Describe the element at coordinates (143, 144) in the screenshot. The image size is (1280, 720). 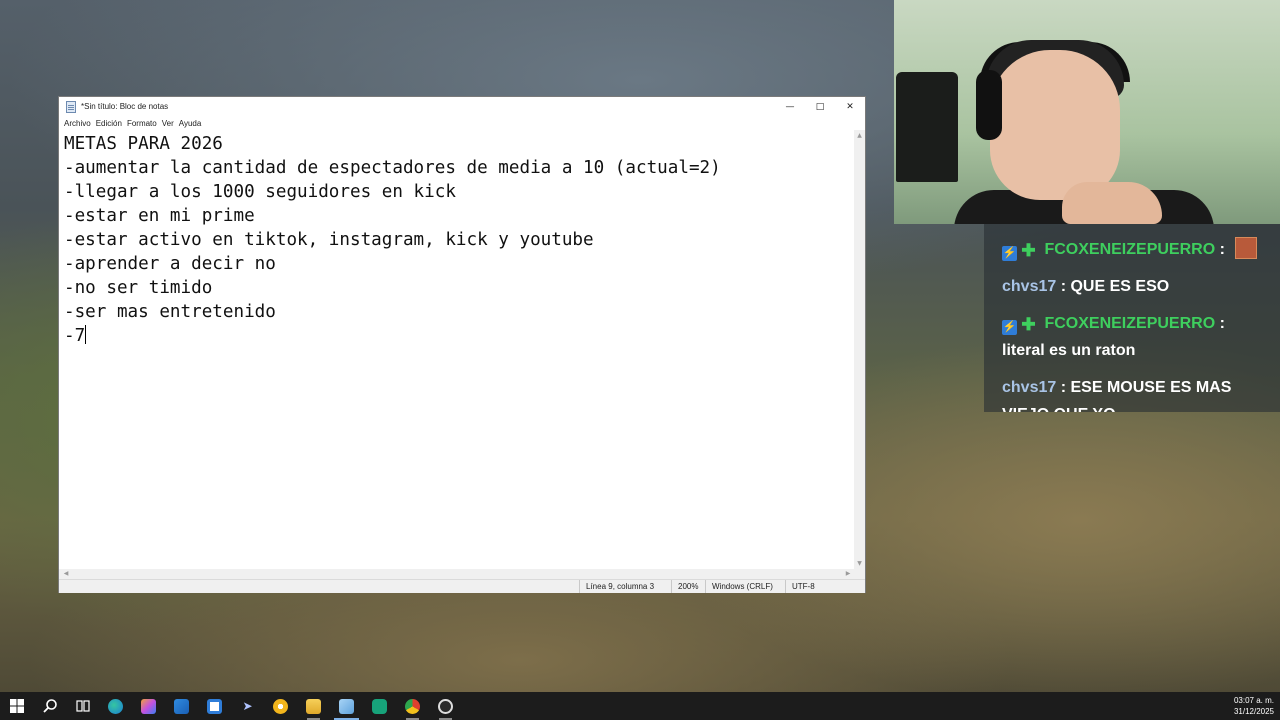
I see `text-line: METAS PARA 2026` at that location.